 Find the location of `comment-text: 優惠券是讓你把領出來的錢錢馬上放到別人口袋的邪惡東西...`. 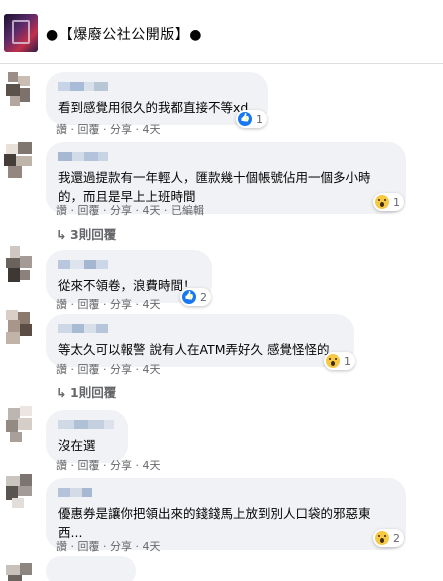

comment-text: 優惠券是讓你把領出來的錢錢馬上放到別人口袋的邪惡東西... is located at coordinates (214, 523).